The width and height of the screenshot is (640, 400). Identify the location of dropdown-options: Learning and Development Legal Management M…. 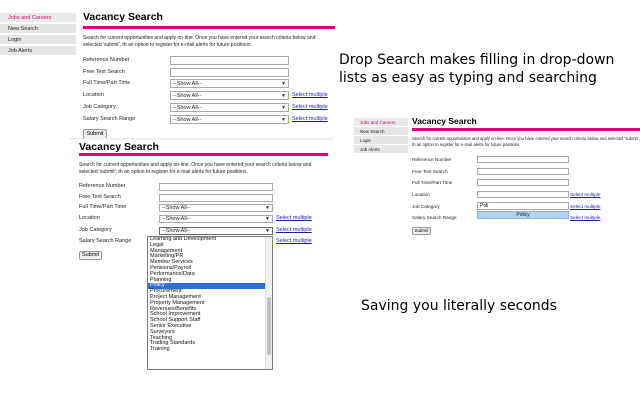
(210, 295).